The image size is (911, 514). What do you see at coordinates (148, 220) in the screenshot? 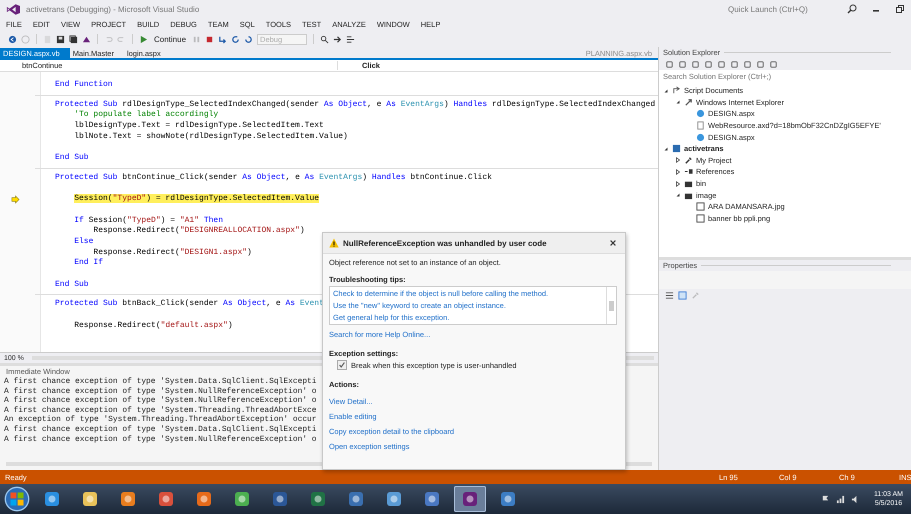
I see `code-line: If Session("TypeD") = "A1" Then` at bounding box center [148, 220].